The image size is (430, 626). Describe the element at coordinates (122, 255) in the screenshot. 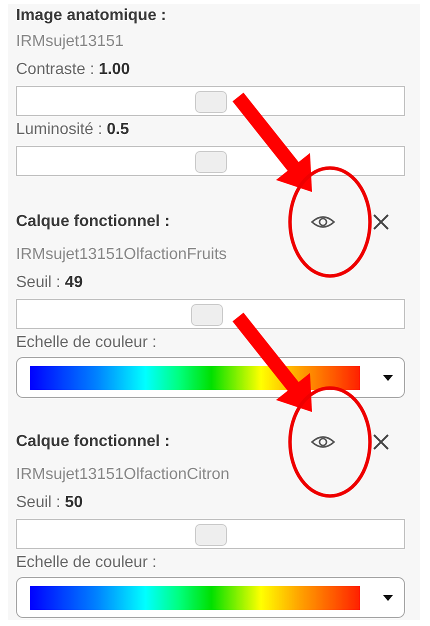

I see `dataset-name: IRMsujet13151OlfactionFruits` at that location.